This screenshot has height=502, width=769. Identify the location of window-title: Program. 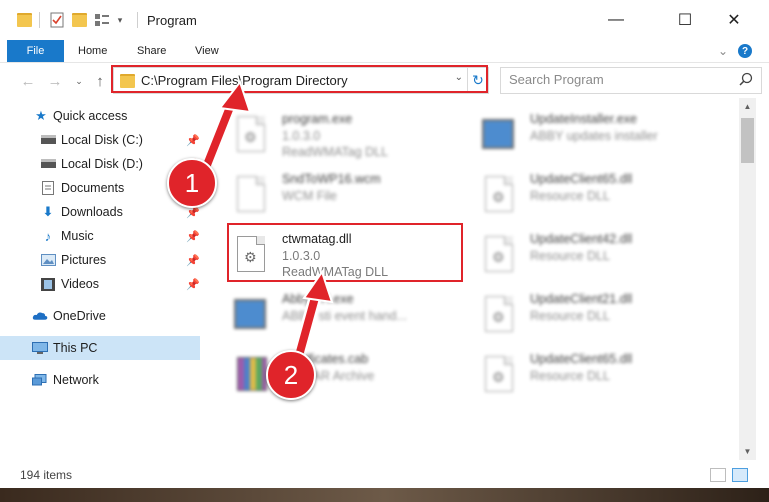
(172, 20).